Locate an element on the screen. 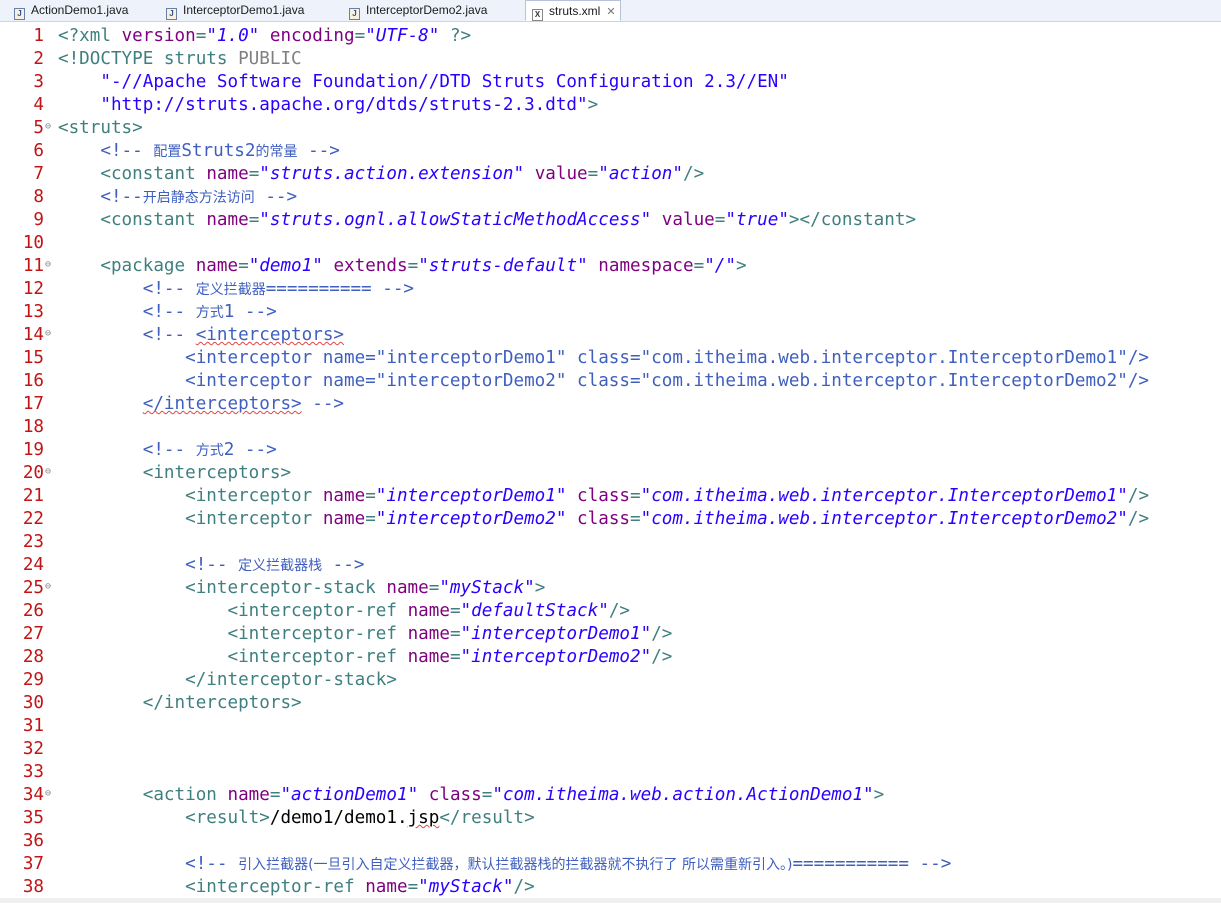  code-line: 6 <!-- 配置Struts2的常量 --> is located at coordinates (610, 151).